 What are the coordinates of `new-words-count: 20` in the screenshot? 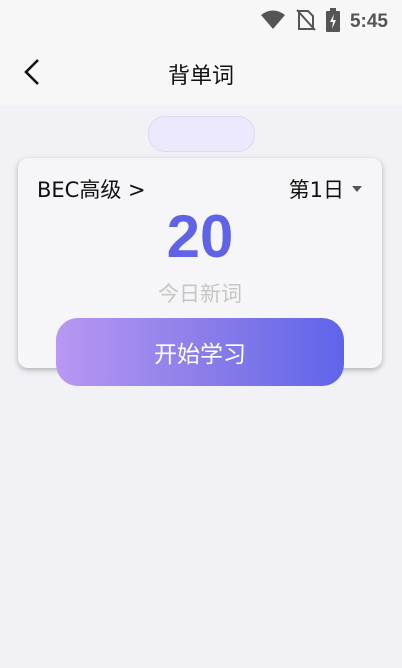 It's located at (200, 236).